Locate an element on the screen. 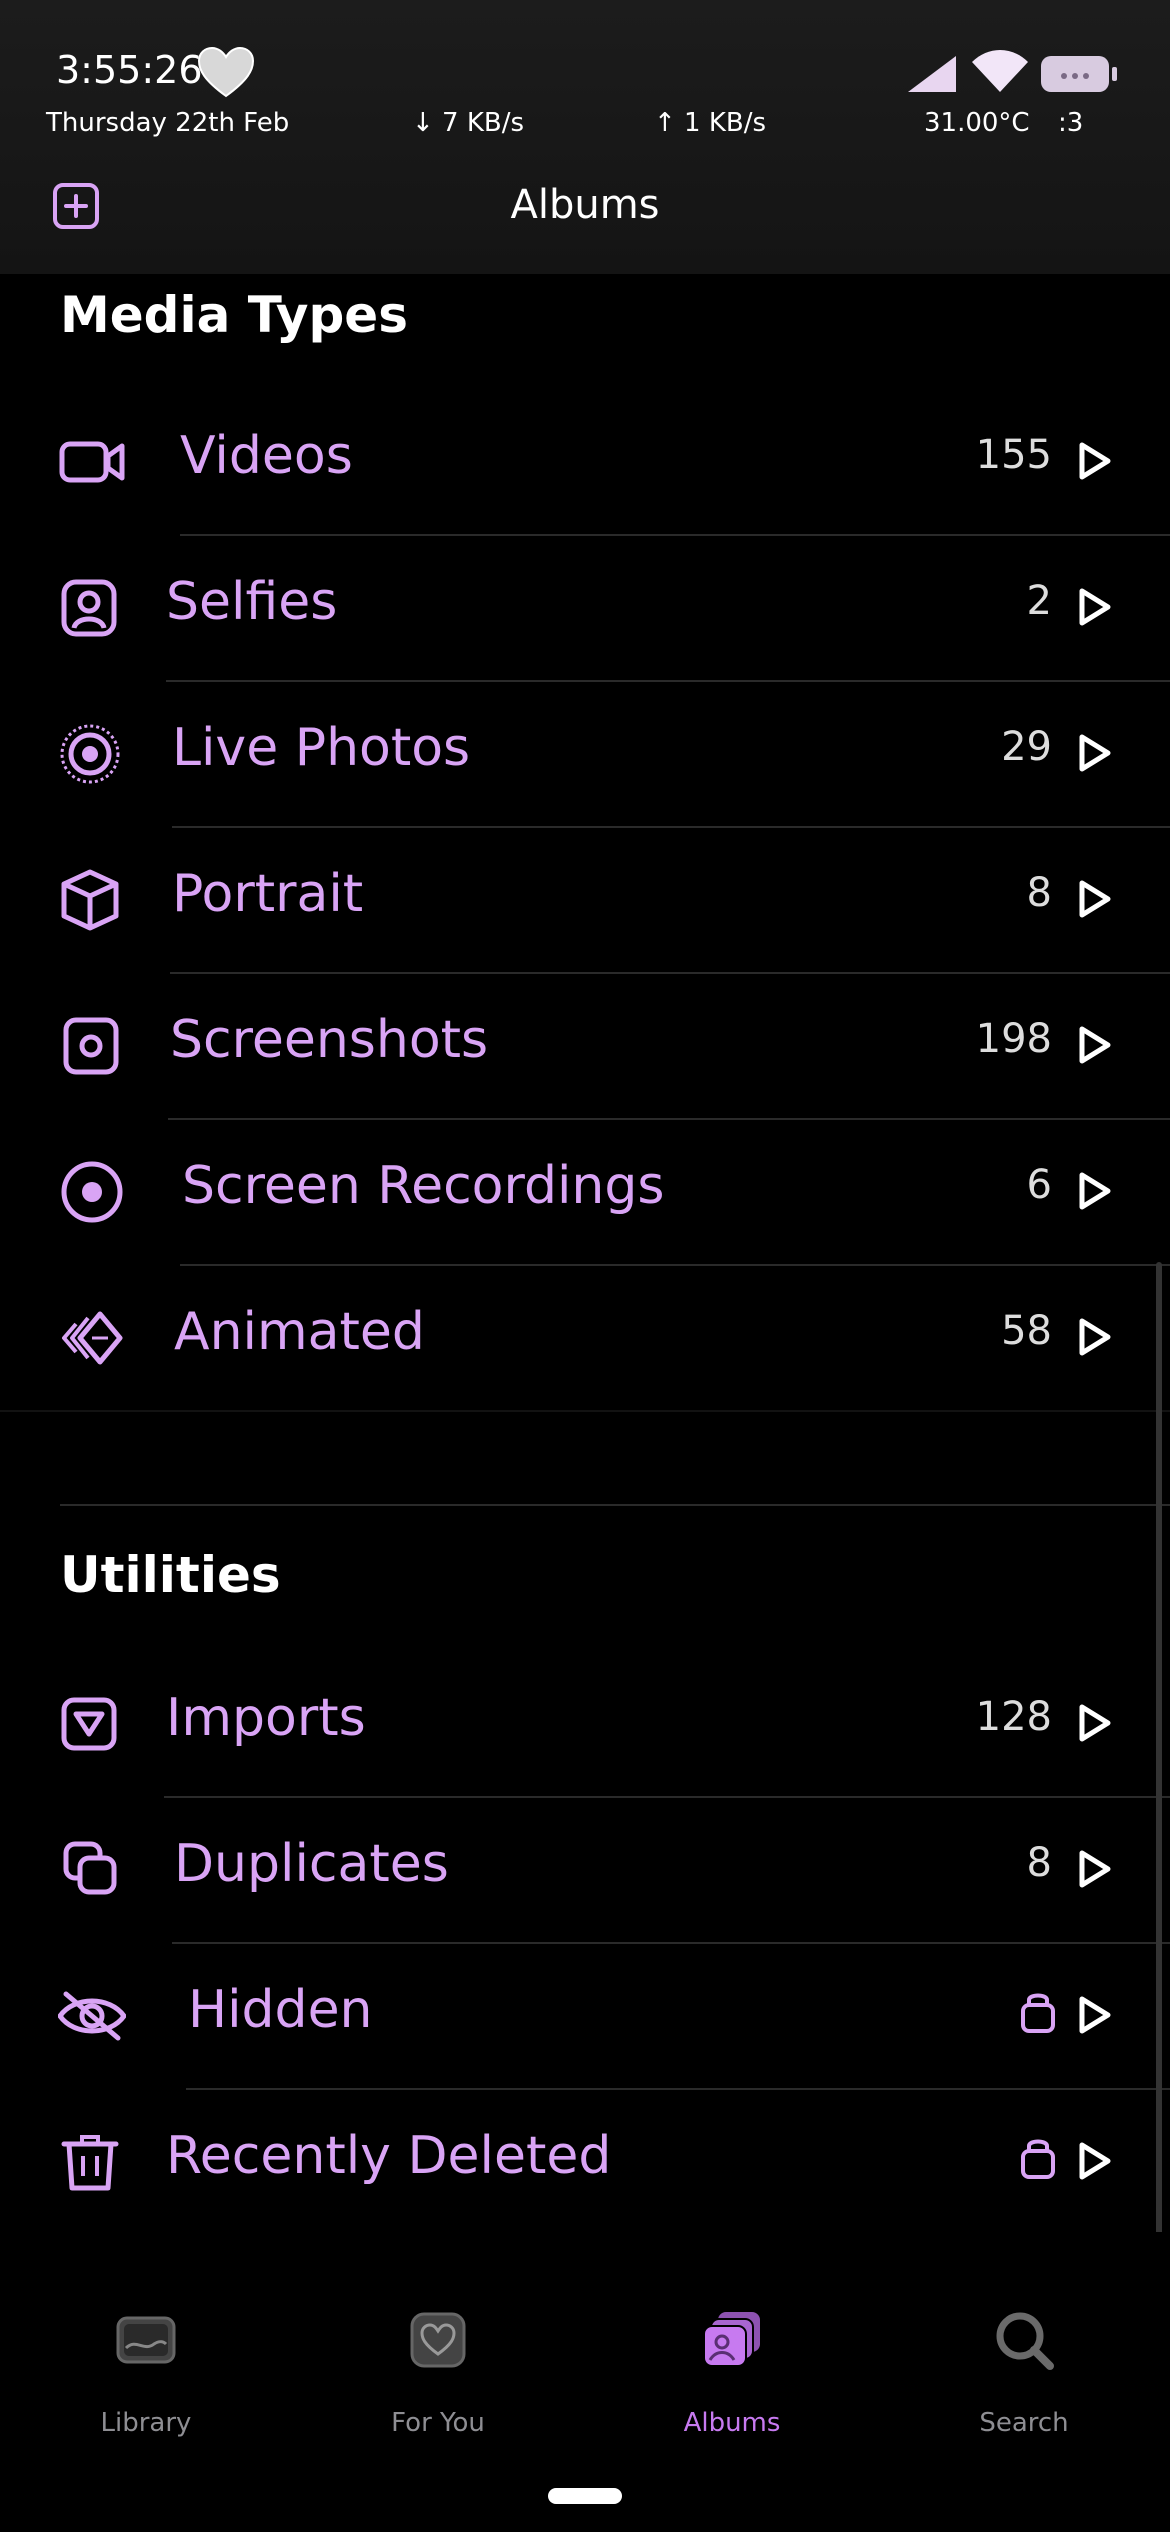 Image resolution: width=1170 pixels, height=2532 pixels. network-download-speed: ↓ 7 KB/s is located at coordinates (468, 123).